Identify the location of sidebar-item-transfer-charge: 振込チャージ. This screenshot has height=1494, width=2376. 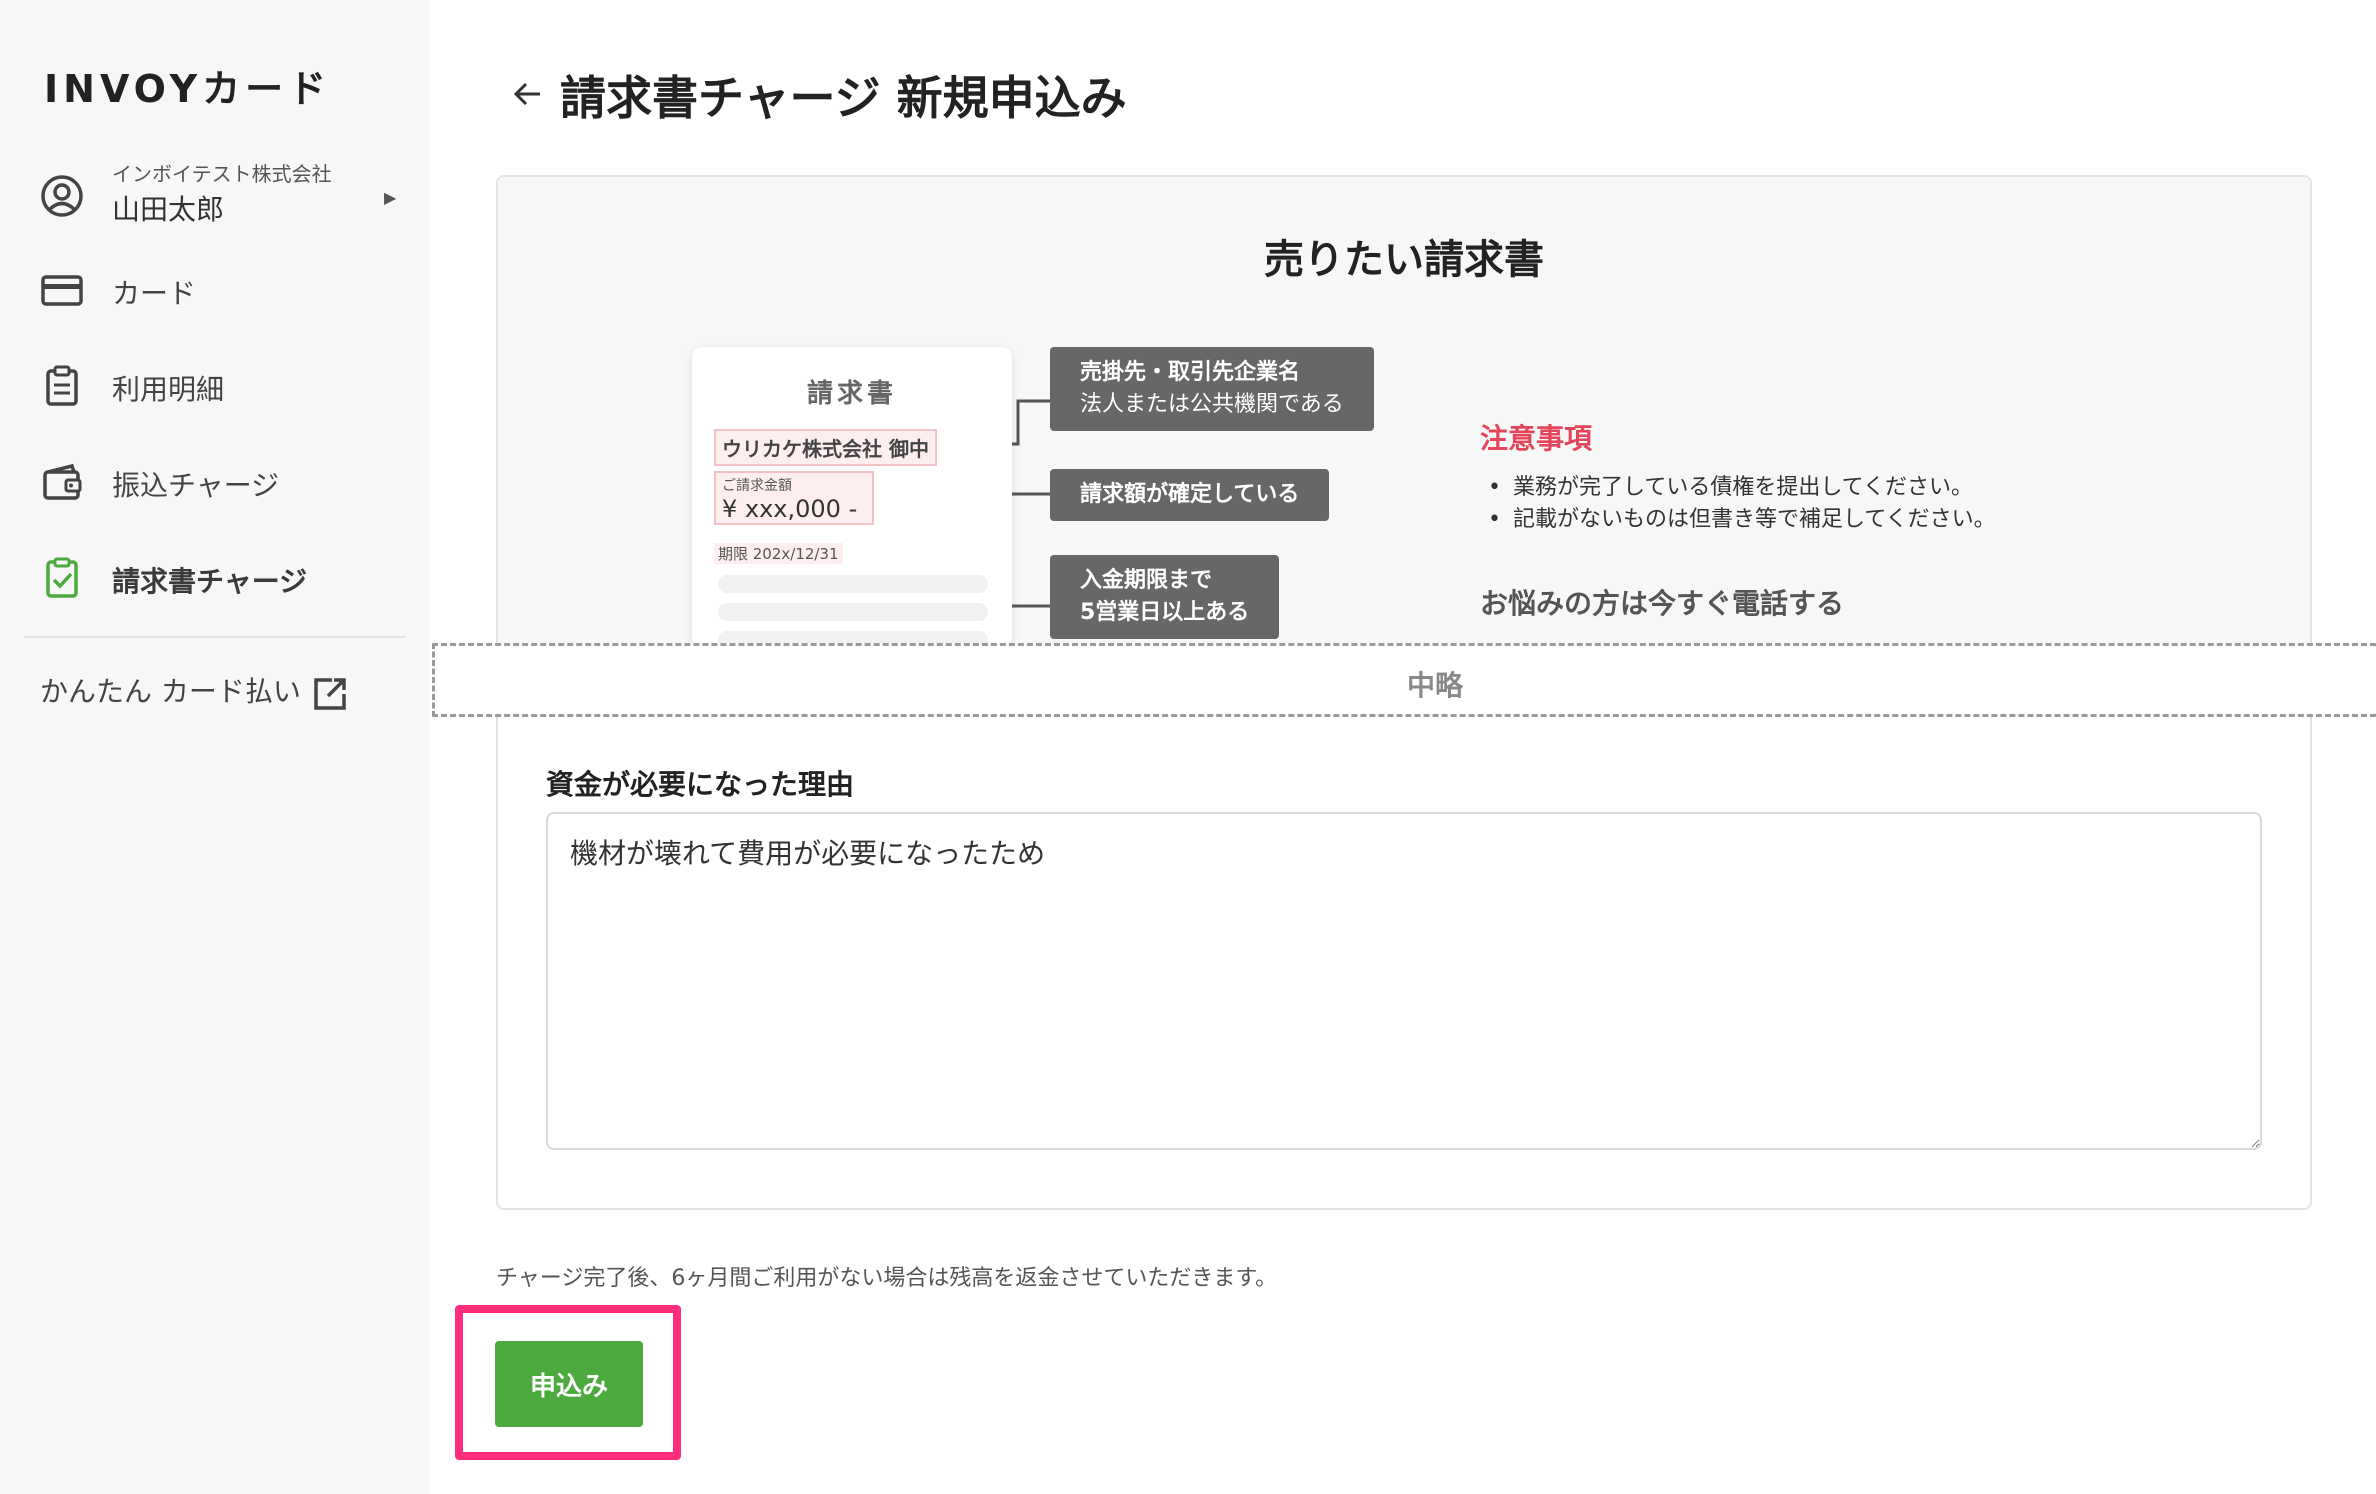
(220, 482).